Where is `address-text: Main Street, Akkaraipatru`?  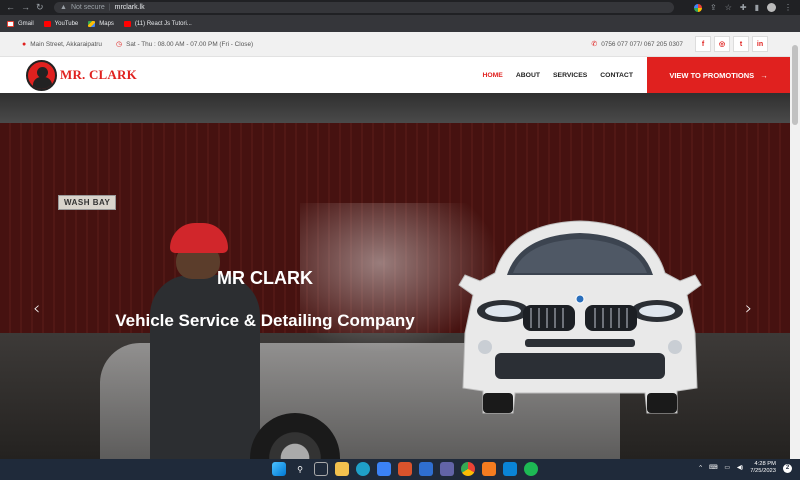 address-text: Main Street, Akkaraipatru is located at coordinates (66, 44).